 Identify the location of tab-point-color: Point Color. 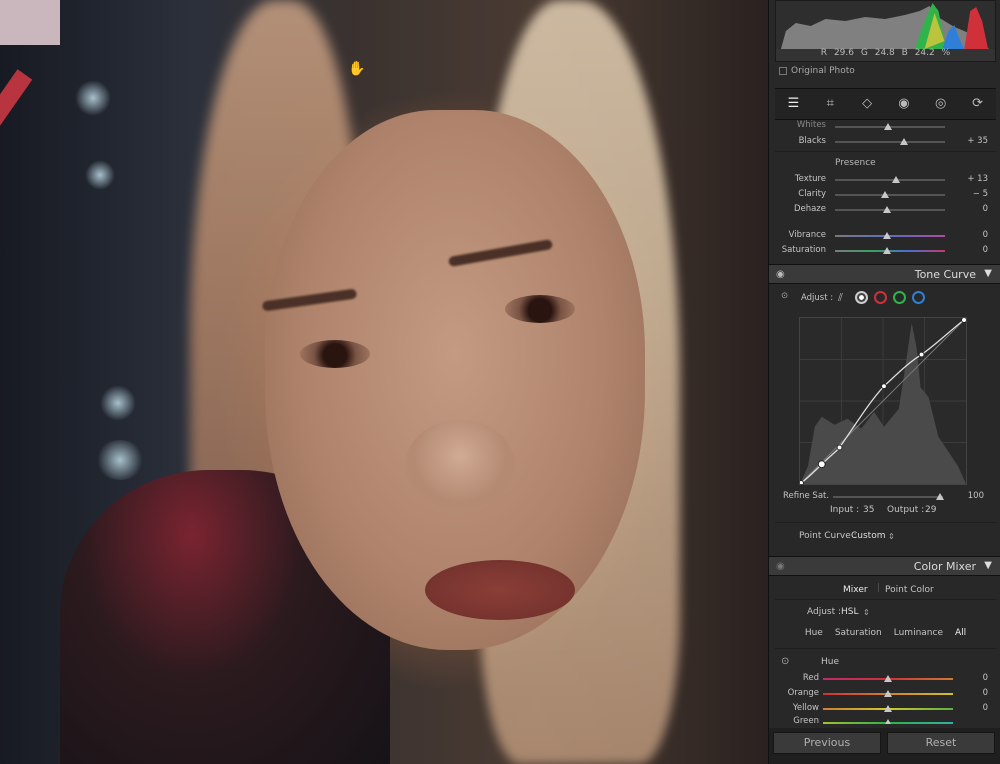
(909, 590).